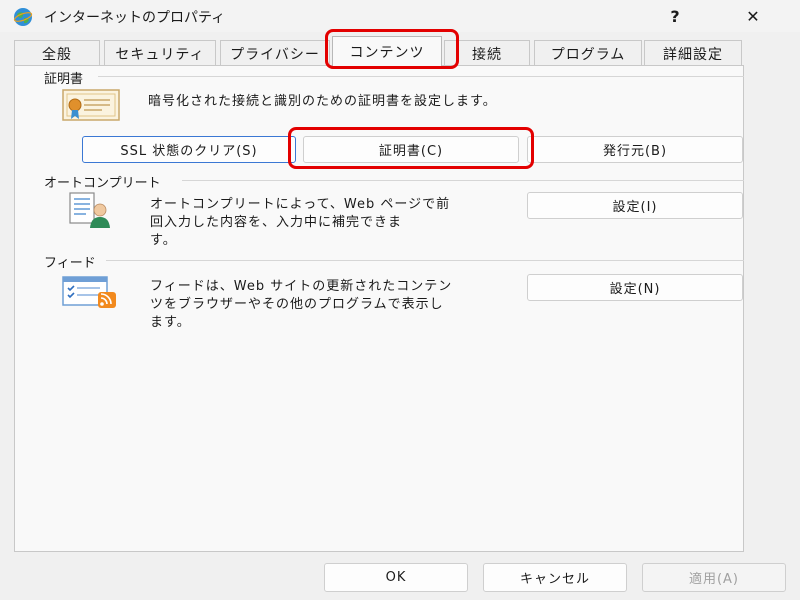 The width and height of the screenshot is (800, 600). I want to click on tab-privacy: プライバシー, so click(275, 53).